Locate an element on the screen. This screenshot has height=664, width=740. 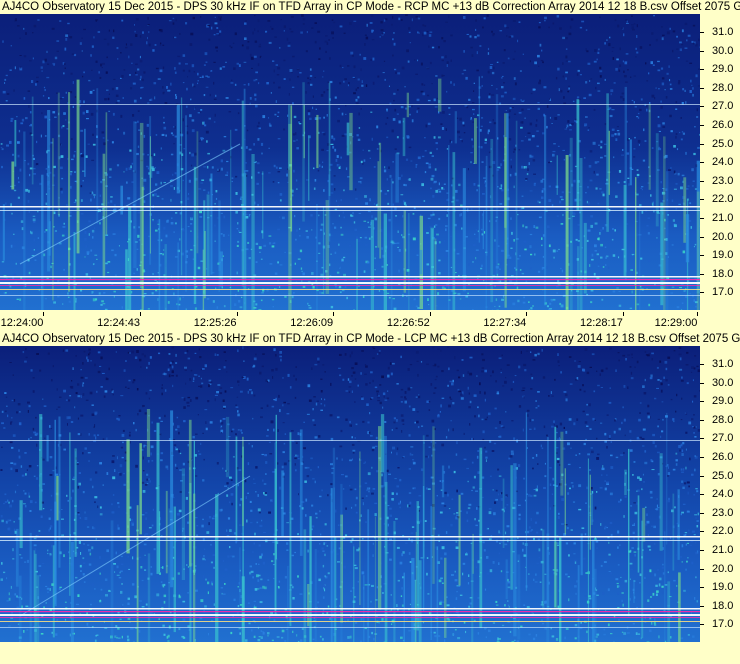
tick-label: 12:25:26 is located at coordinates (215, 323).